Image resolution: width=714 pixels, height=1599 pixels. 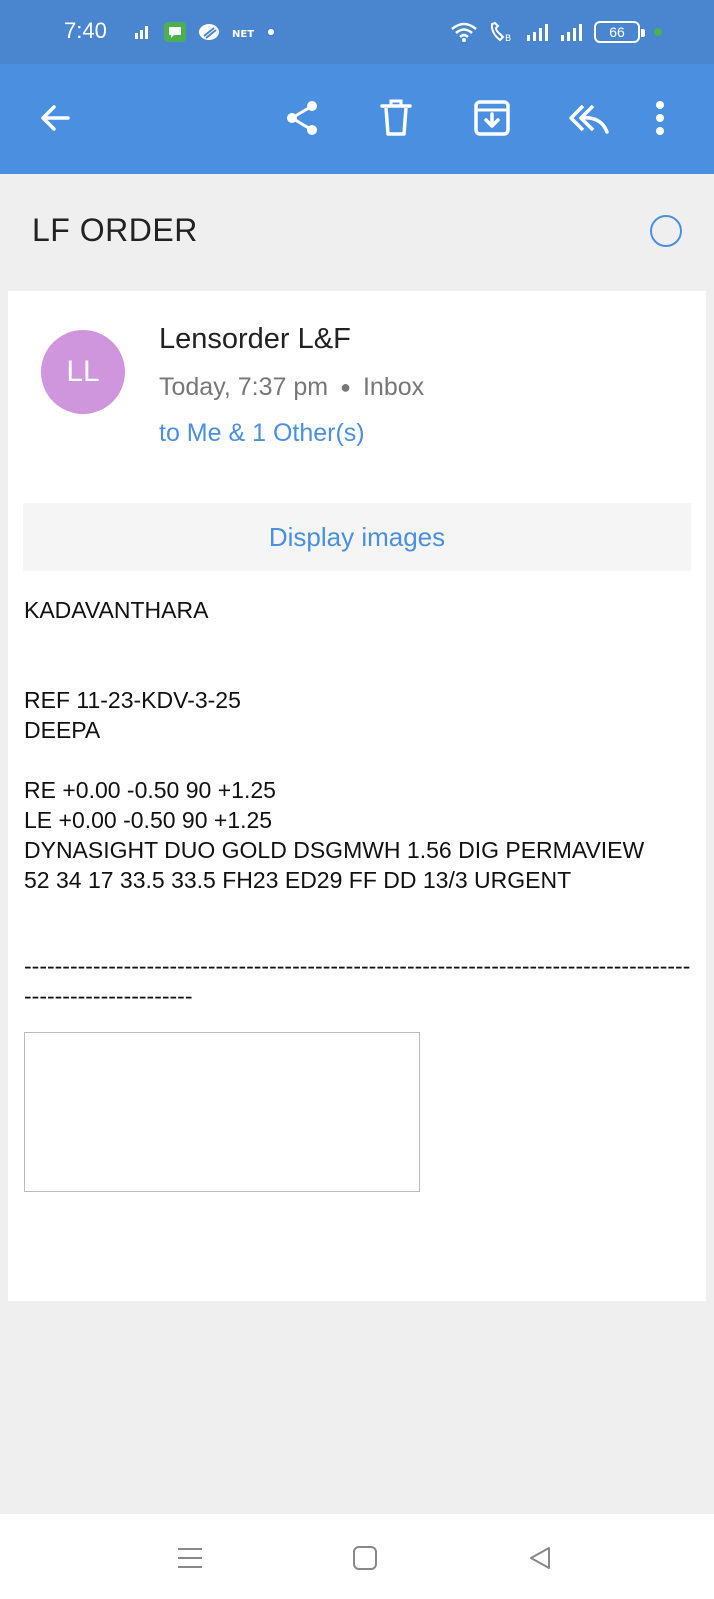 I want to click on system-nav-bar, so click(x=357, y=1556).